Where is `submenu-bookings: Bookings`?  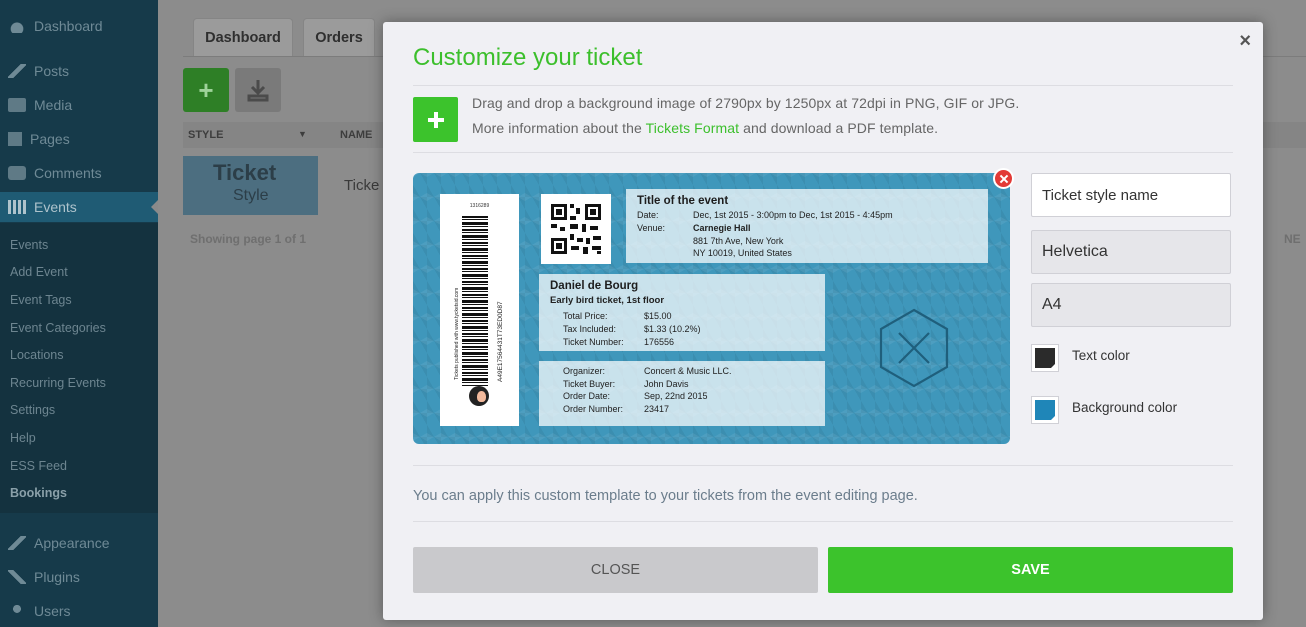
submenu-bookings: Bookings is located at coordinates (38, 493).